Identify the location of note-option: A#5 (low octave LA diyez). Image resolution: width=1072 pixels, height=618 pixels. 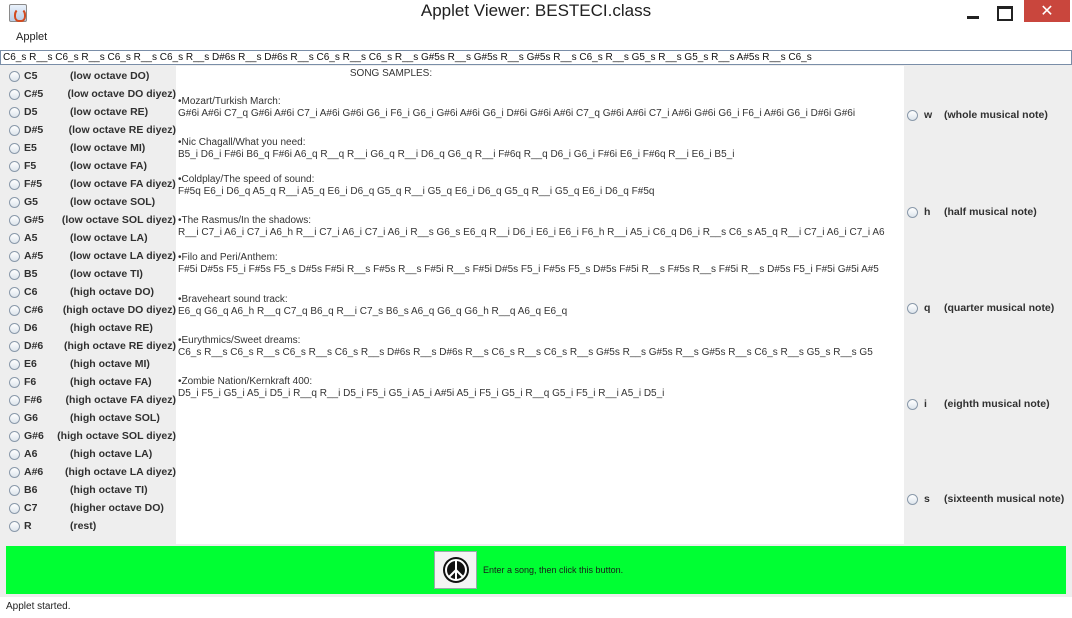
(88, 256).